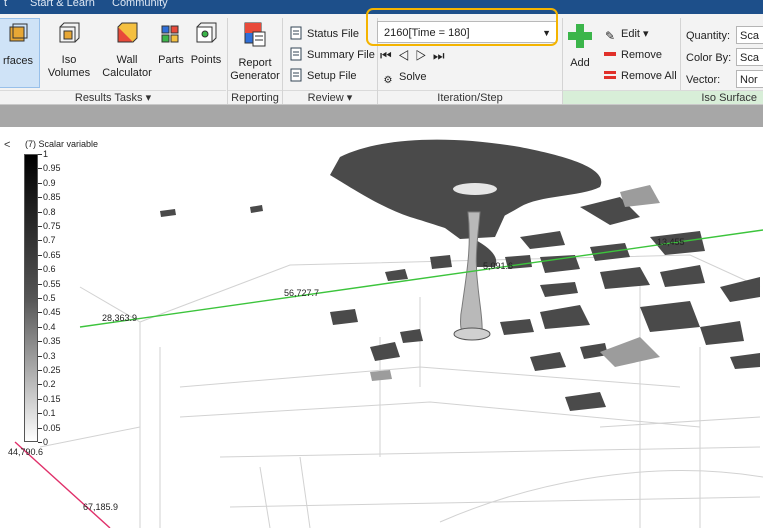  Describe the element at coordinates (671, 242) in the screenshot. I see `probe-label-13455: 13,455` at that location.